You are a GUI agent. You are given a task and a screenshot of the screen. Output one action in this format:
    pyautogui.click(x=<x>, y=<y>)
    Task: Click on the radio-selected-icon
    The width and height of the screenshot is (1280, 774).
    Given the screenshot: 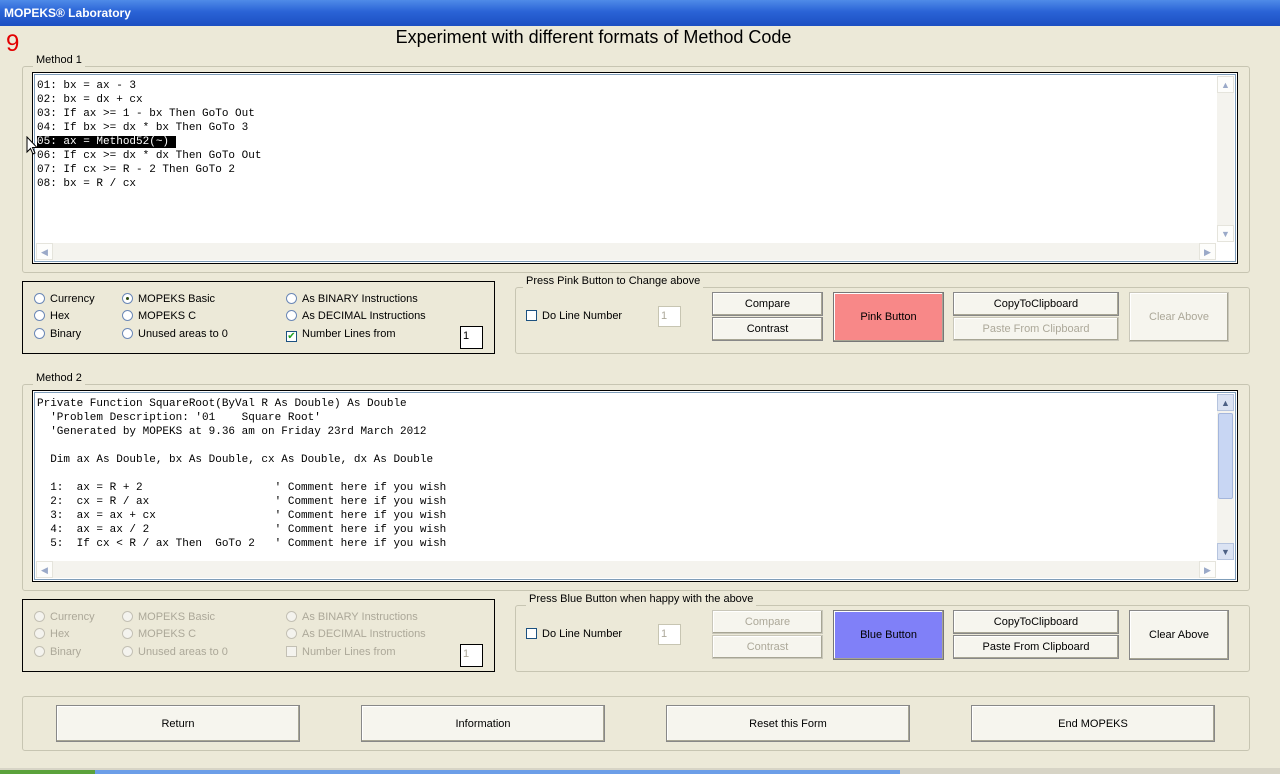 What is the action you would take?
    pyautogui.click(x=127, y=298)
    